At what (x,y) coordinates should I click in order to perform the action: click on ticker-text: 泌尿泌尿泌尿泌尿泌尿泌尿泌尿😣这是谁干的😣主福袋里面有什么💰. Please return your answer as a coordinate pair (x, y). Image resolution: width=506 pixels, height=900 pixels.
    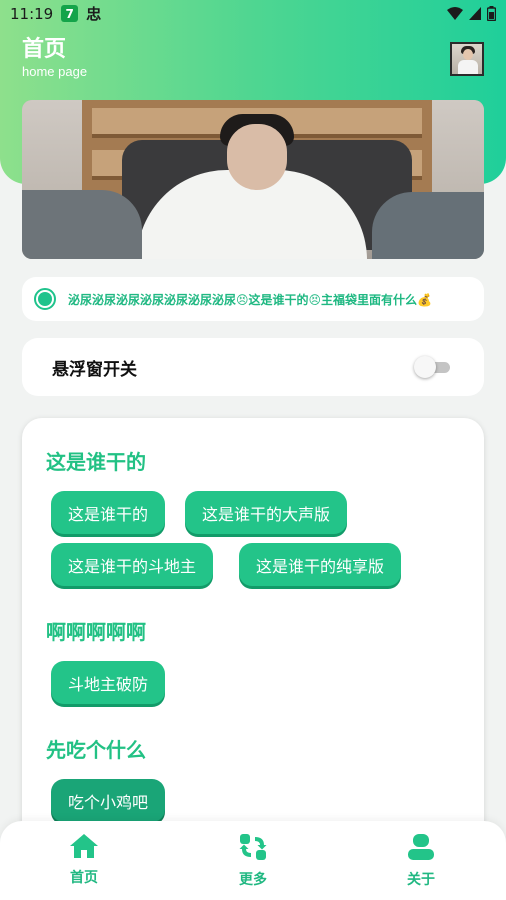
    Looking at the image, I should click on (250, 299).